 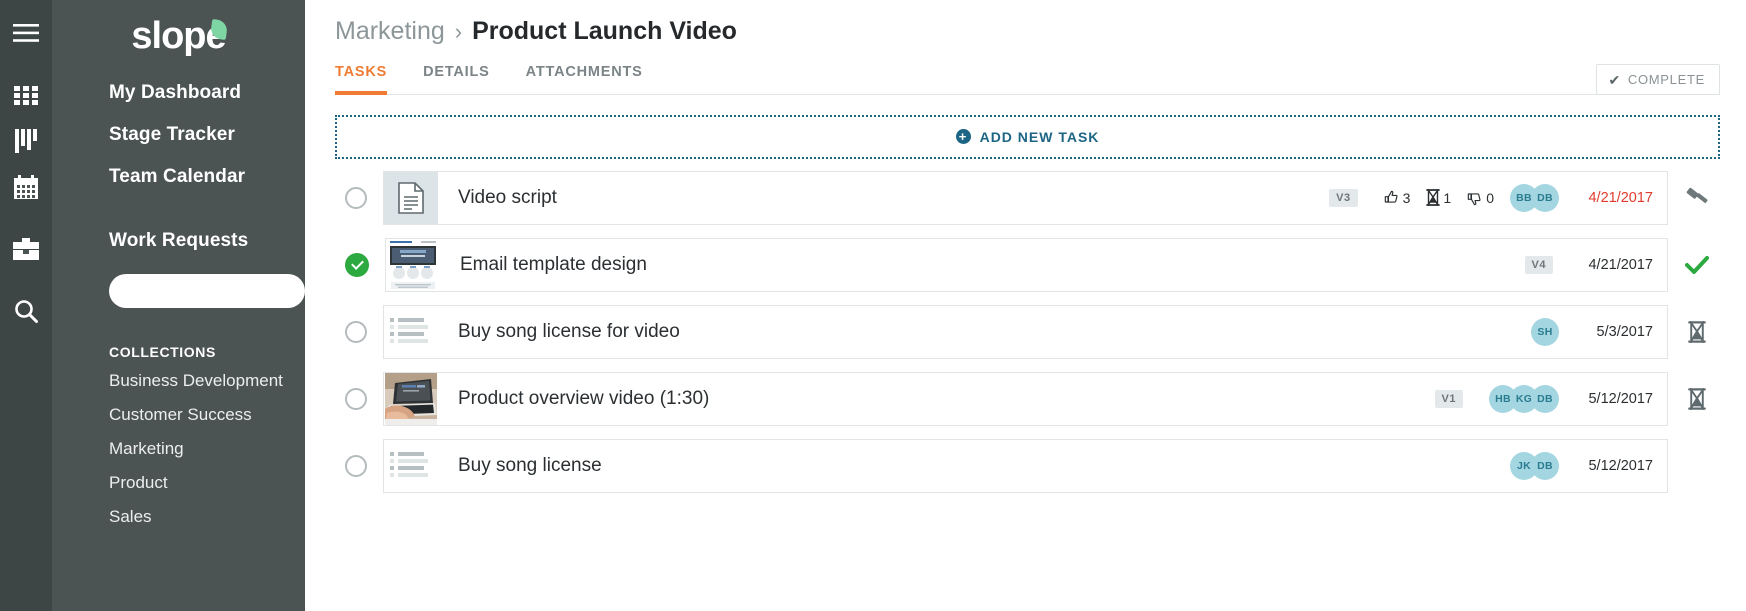 What do you see at coordinates (390, 31) in the screenshot?
I see `breadcrumb-parent: Marketing` at bounding box center [390, 31].